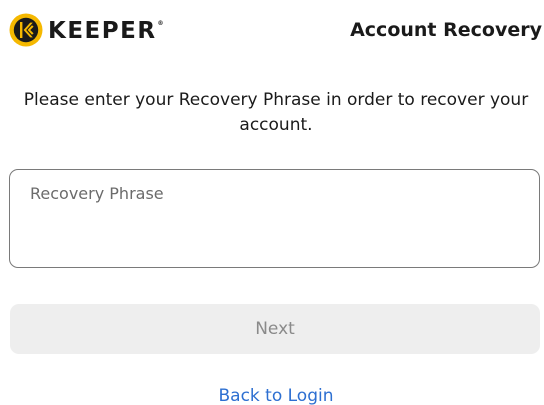  What do you see at coordinates (276, 30) in the screenshot?
I see `header: KEEPER® Account Recovery` at bounding box center [276, 30].